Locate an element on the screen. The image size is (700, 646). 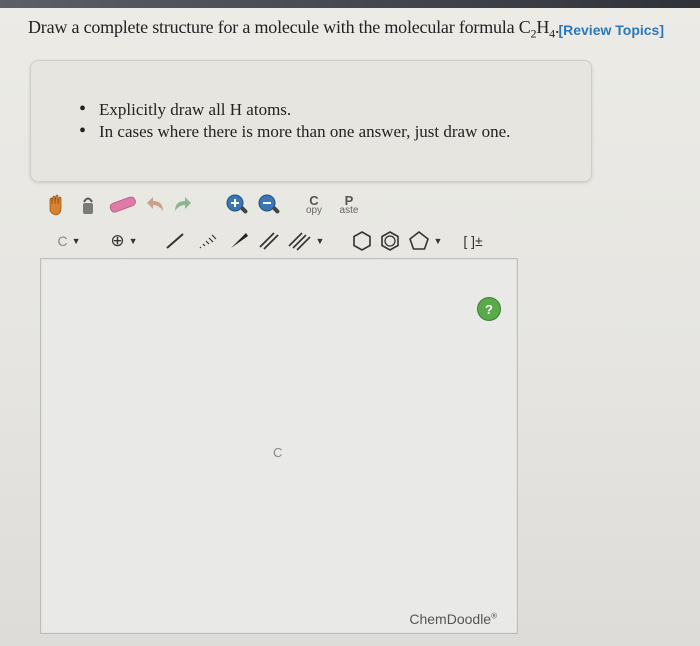
wedge-bond-icon is located at coordinates (239, 241).